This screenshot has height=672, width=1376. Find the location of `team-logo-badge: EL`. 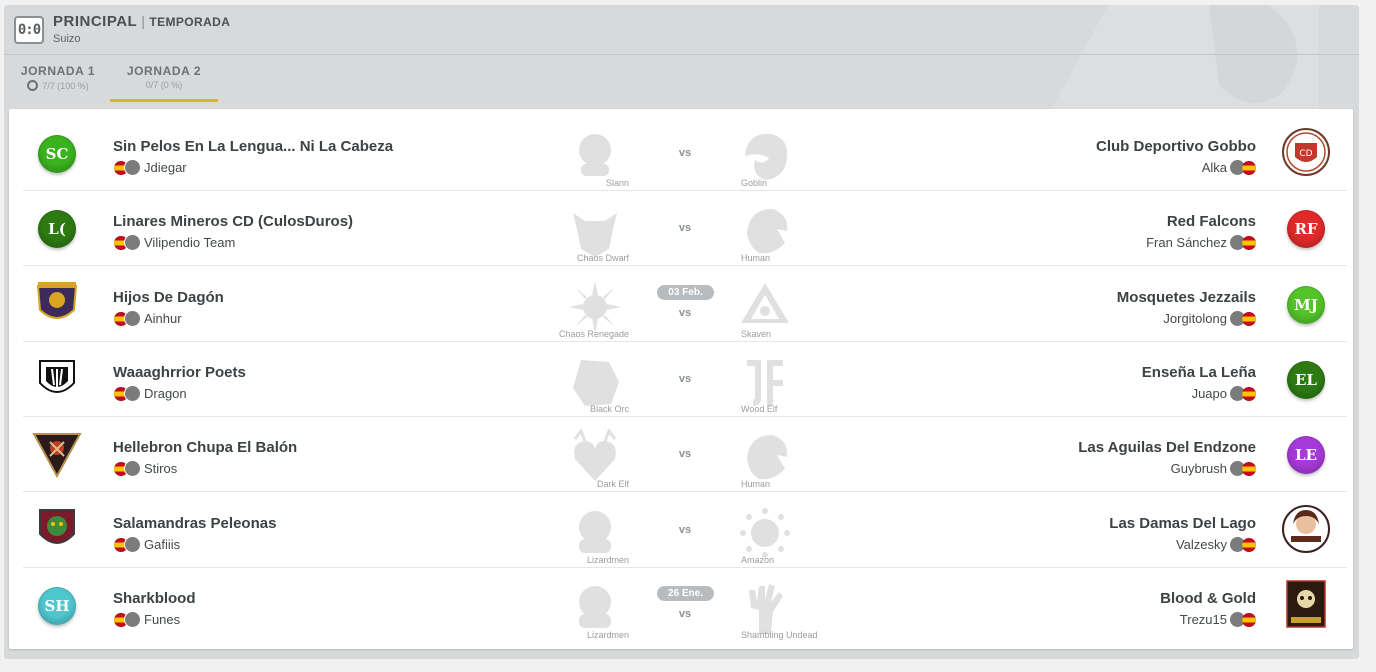

team-logo-badge: EL is located at coordinates (1306, 380).